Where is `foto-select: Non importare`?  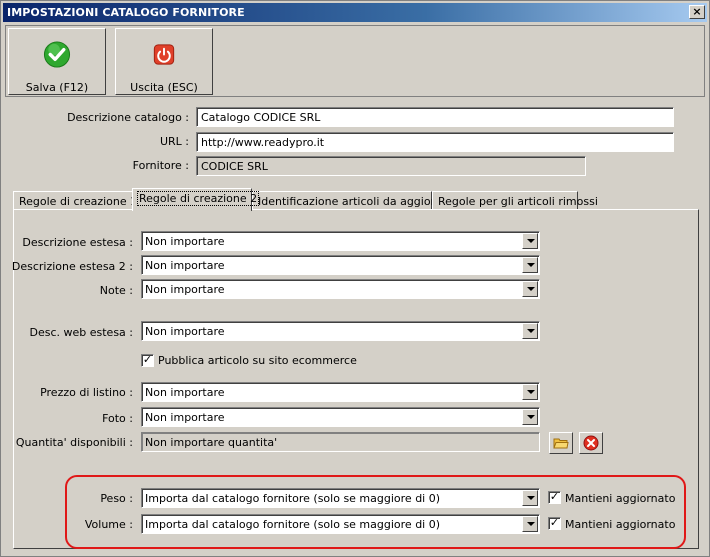
foto-select: Non importare is located at coordinates (340, 417).